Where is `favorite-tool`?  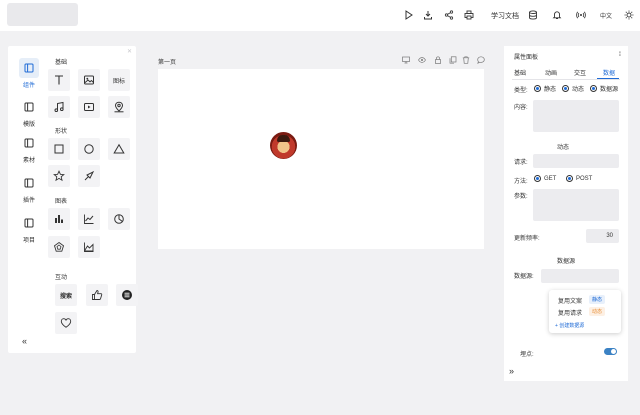
favorite-tool is located at coordinates (66, 323).